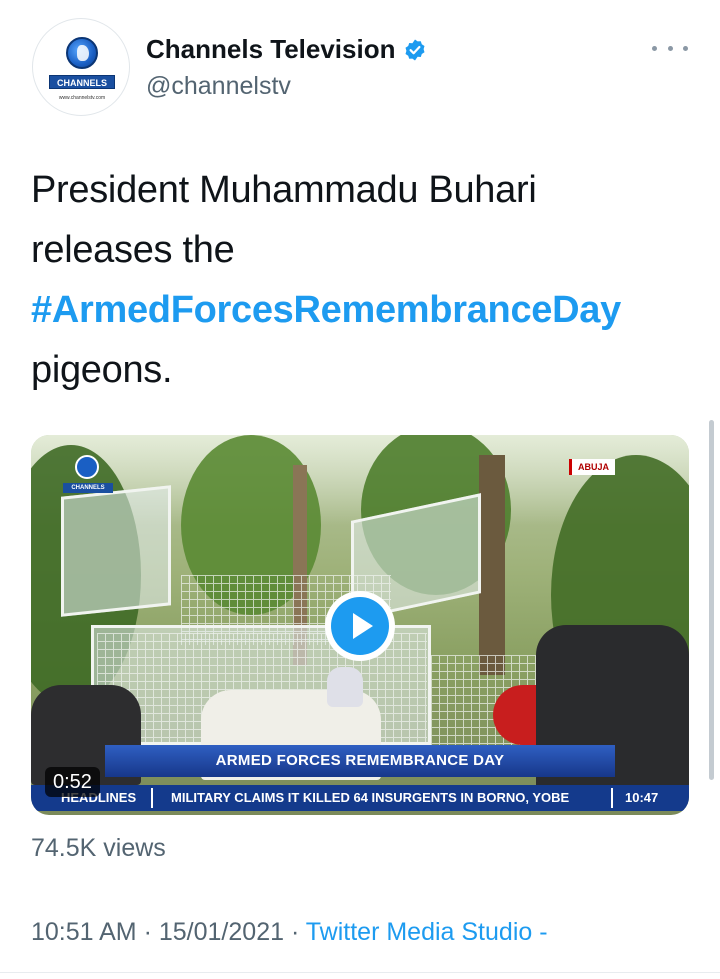 Image resolution: width=720 pixels, height=979 pixels. What do you see at coordinates (133, 250) in the screenshot?
I see `tweet-text-line: releases the` at bounding box center [133, 250].